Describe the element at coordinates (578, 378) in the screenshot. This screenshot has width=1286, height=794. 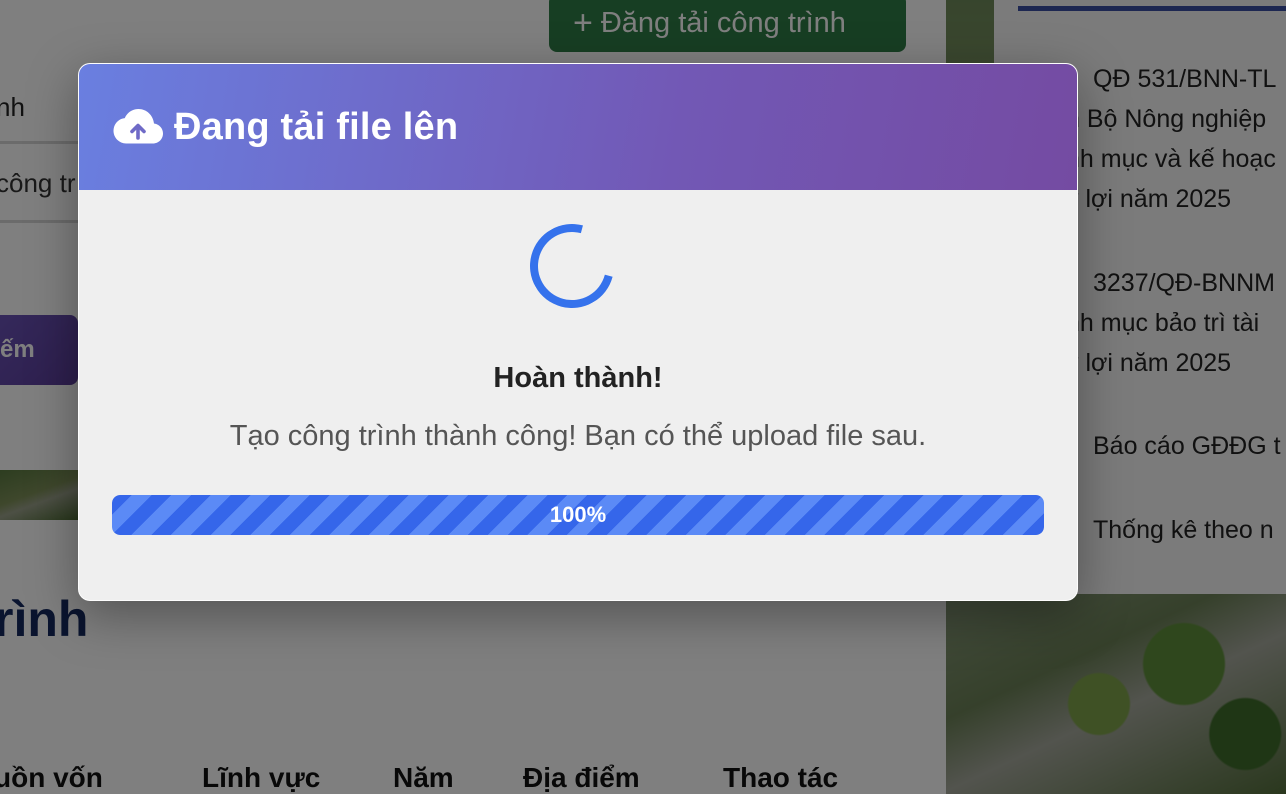
I see `status-title: Hoàn thành!` at that location.